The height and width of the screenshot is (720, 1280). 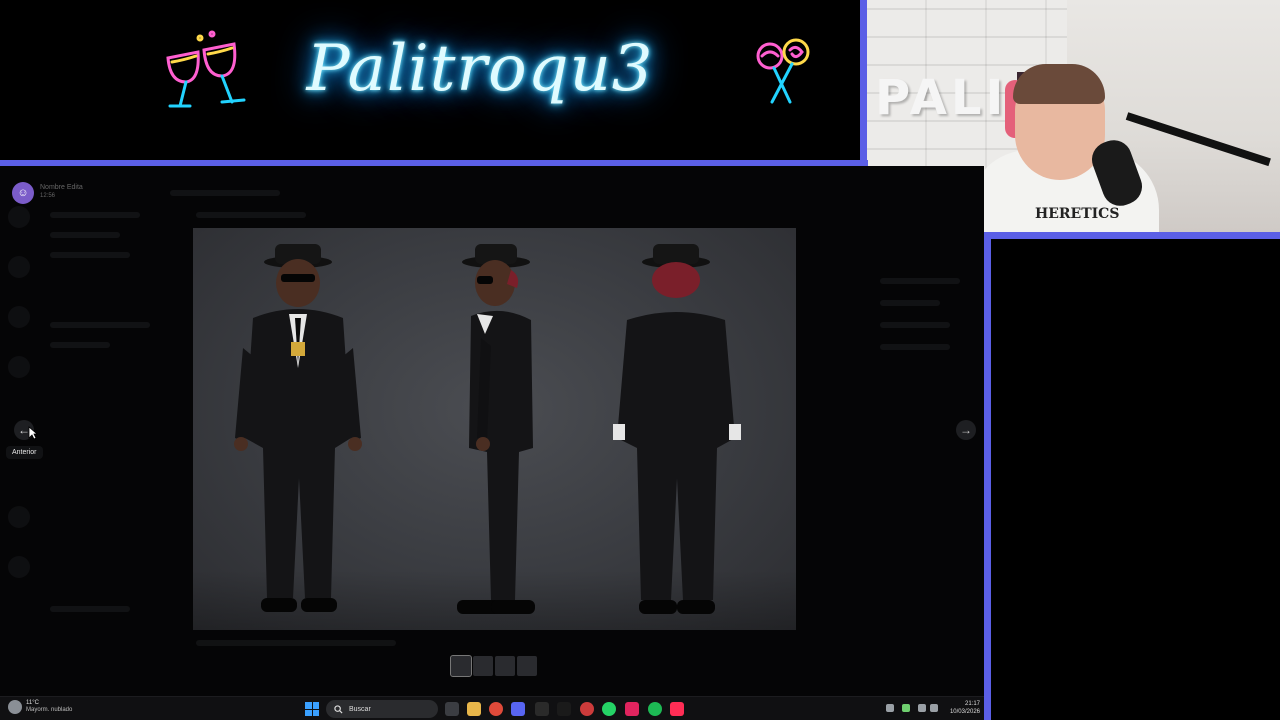 I want to click on arrow-right-icon: →, so click(x=966, y=430).